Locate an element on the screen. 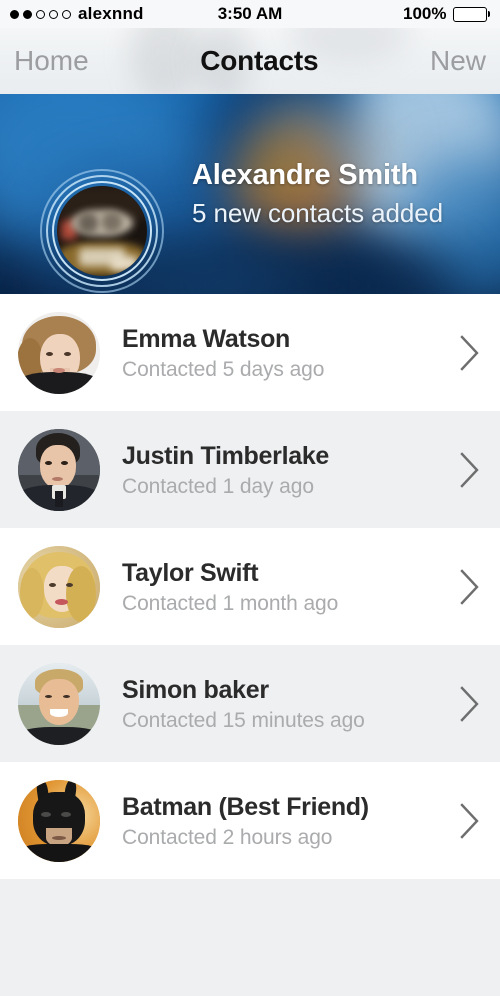 This screenshot has width=500, height=996. contact-info: Taylor Swift Contacted 1 month ago is located at coordinates (270, 587).